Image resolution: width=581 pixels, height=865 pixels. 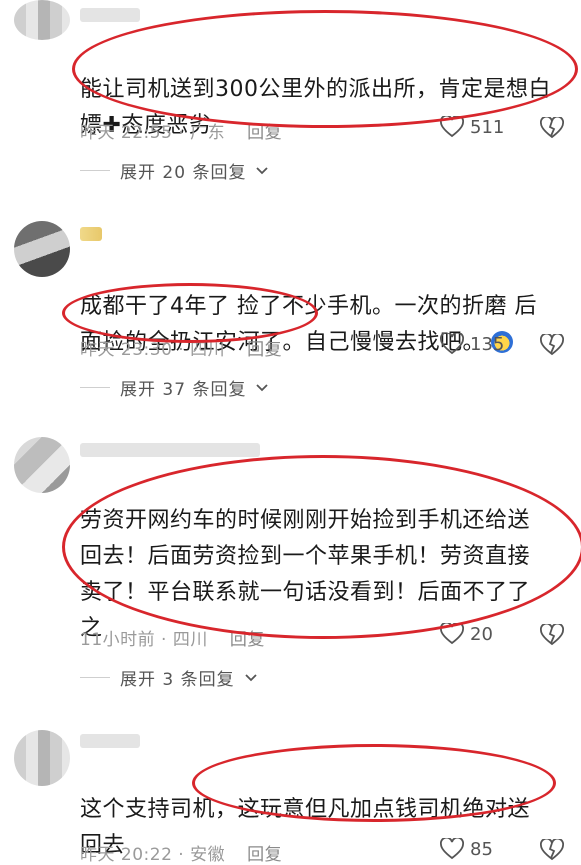 I want to click on expand-label: 展开 3 条回复, so click(x=177, y=680).